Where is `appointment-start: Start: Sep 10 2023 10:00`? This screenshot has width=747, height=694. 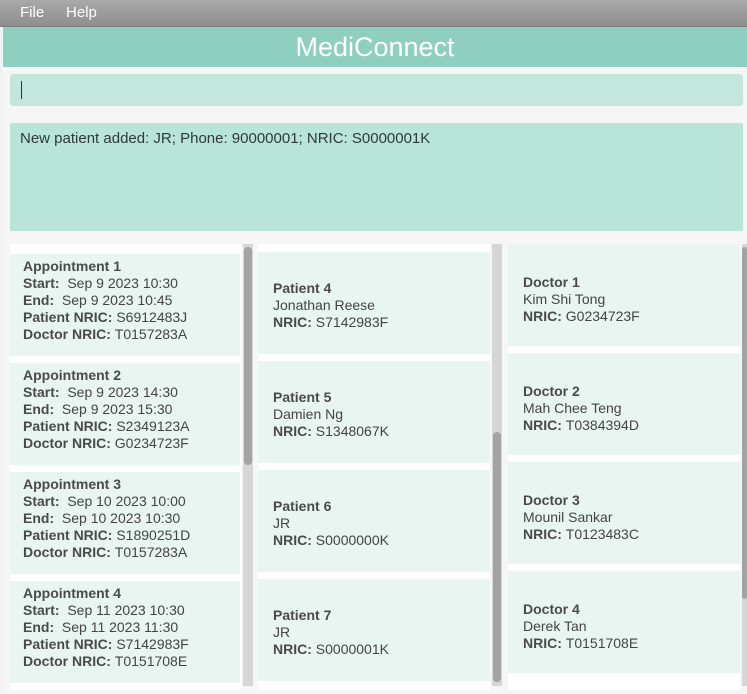
appointment-start: Start: Sep 10 2023 10:00 is located at coordinates (104, 501).